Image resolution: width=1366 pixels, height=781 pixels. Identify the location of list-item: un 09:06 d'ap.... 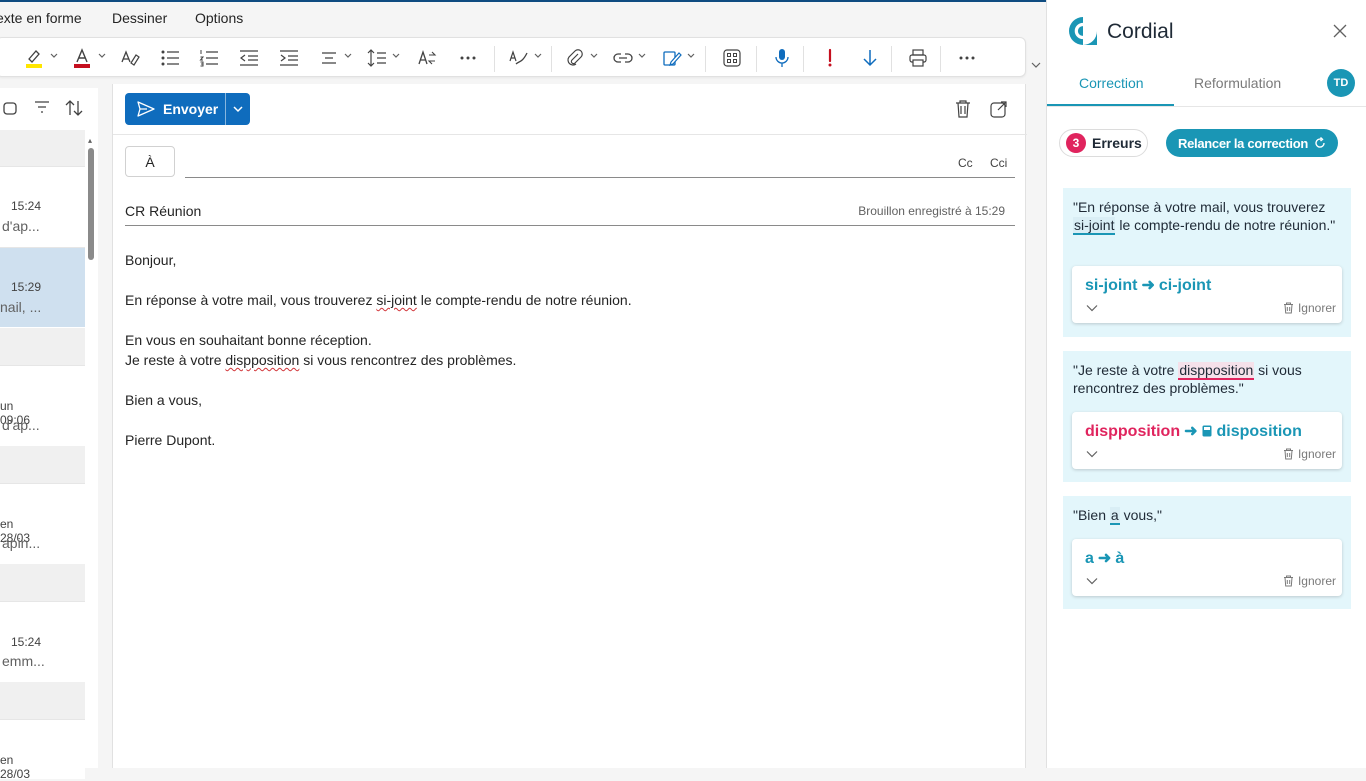
(42, 405).